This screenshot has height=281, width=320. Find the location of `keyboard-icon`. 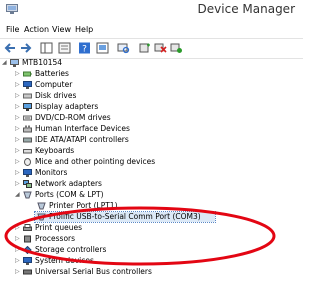

keyboard-icon is located at coordinates (27, 151).